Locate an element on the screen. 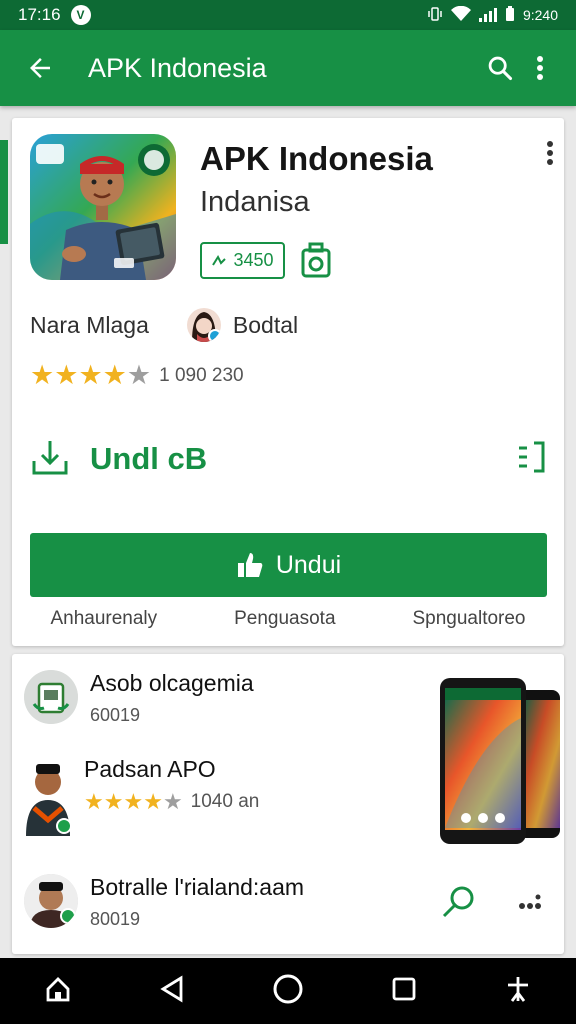 The image size is (576, 1024). list-item-rating: ★ ★ ★ ★ ★ 1040 an is located at coordinates (171, 802).